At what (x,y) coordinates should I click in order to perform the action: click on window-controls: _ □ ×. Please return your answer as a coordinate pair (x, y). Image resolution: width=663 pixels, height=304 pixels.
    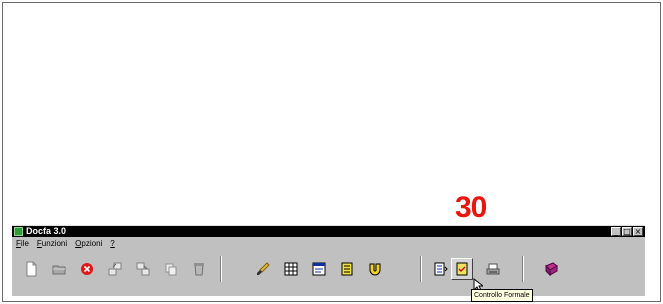
    Looking at the image, I should click on (627, 231).